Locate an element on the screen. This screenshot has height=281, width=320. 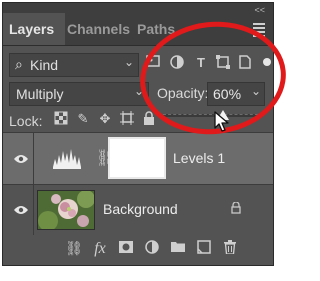
new-layer-icon is located at coordinates (204, 249).